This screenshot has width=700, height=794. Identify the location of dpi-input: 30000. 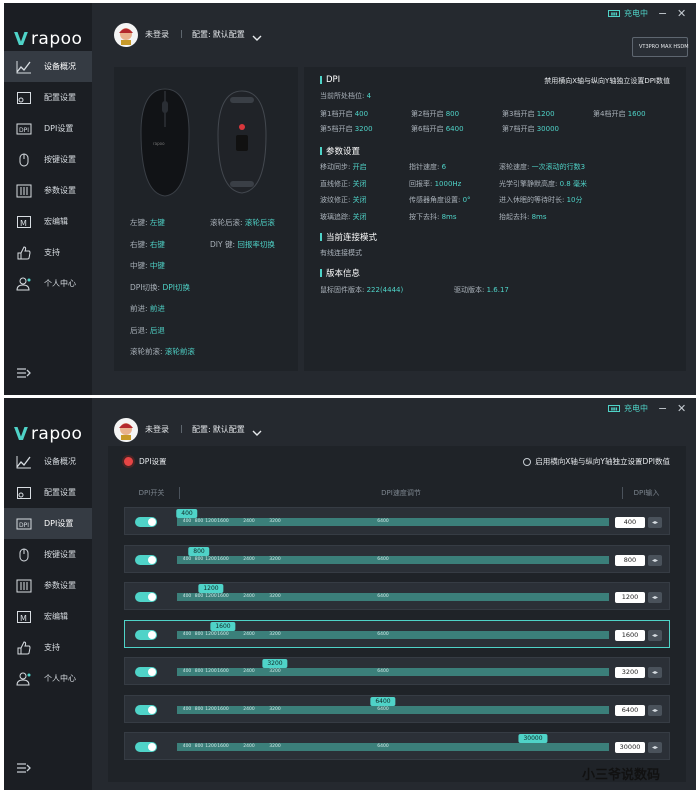
(630, 747).